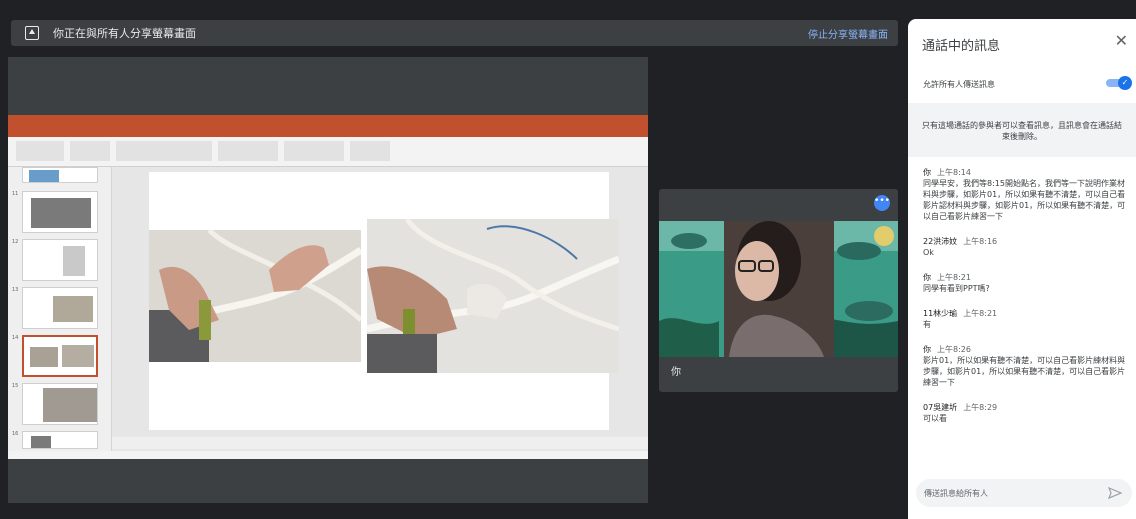 This screenshot has height=519, width=1136. I want to click on message-text: 同學有看到PPT嗎?, so click(956, 288).